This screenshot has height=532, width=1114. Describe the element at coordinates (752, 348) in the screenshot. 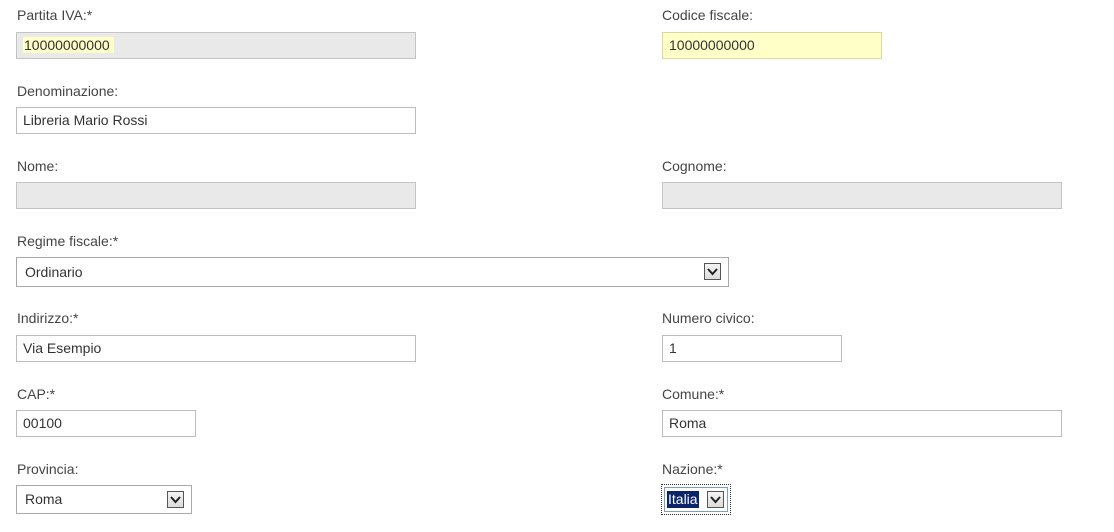

I see `numero-civico-field: 1` at that location.